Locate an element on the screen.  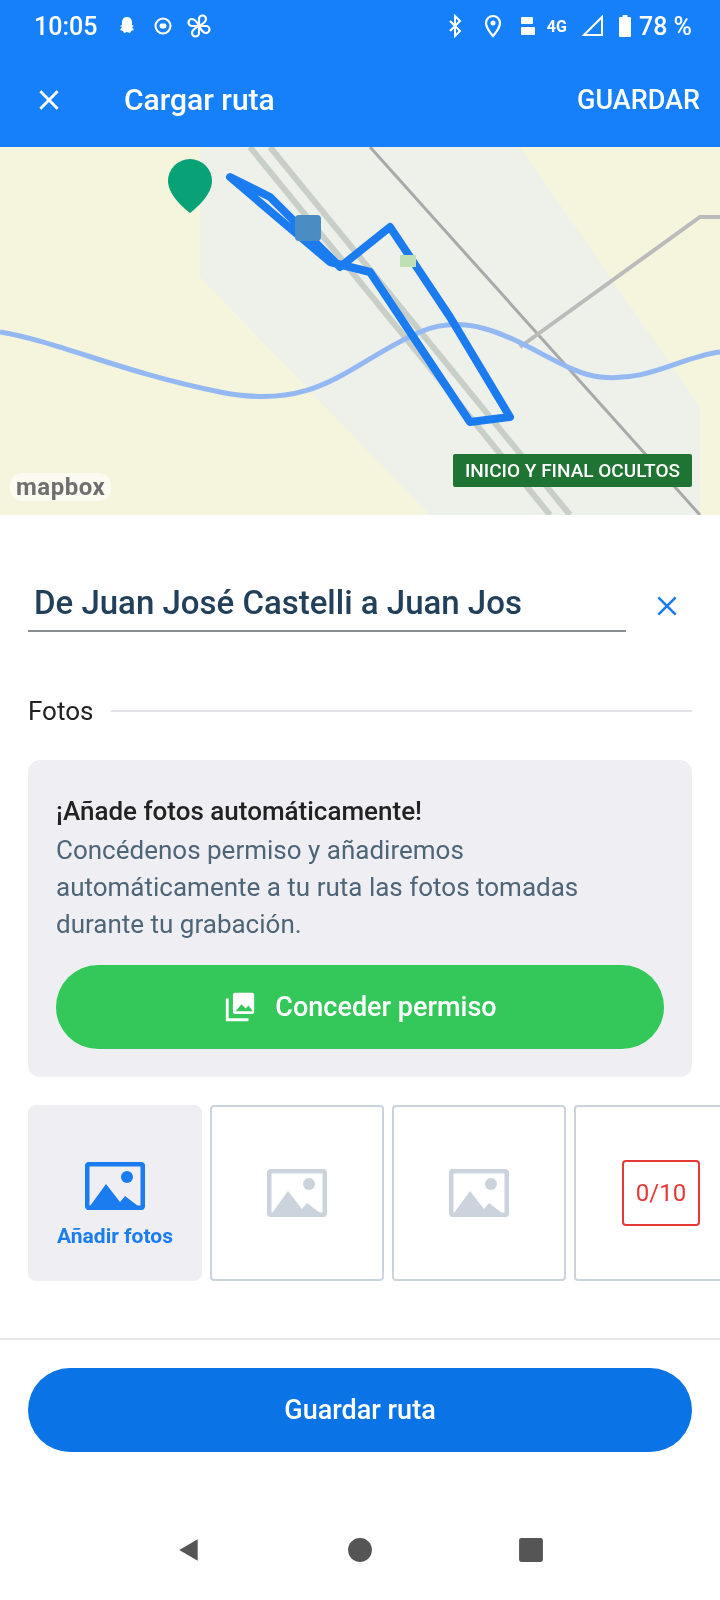
mapbox-attribution: mapbox is located at coordinates (61, 487).